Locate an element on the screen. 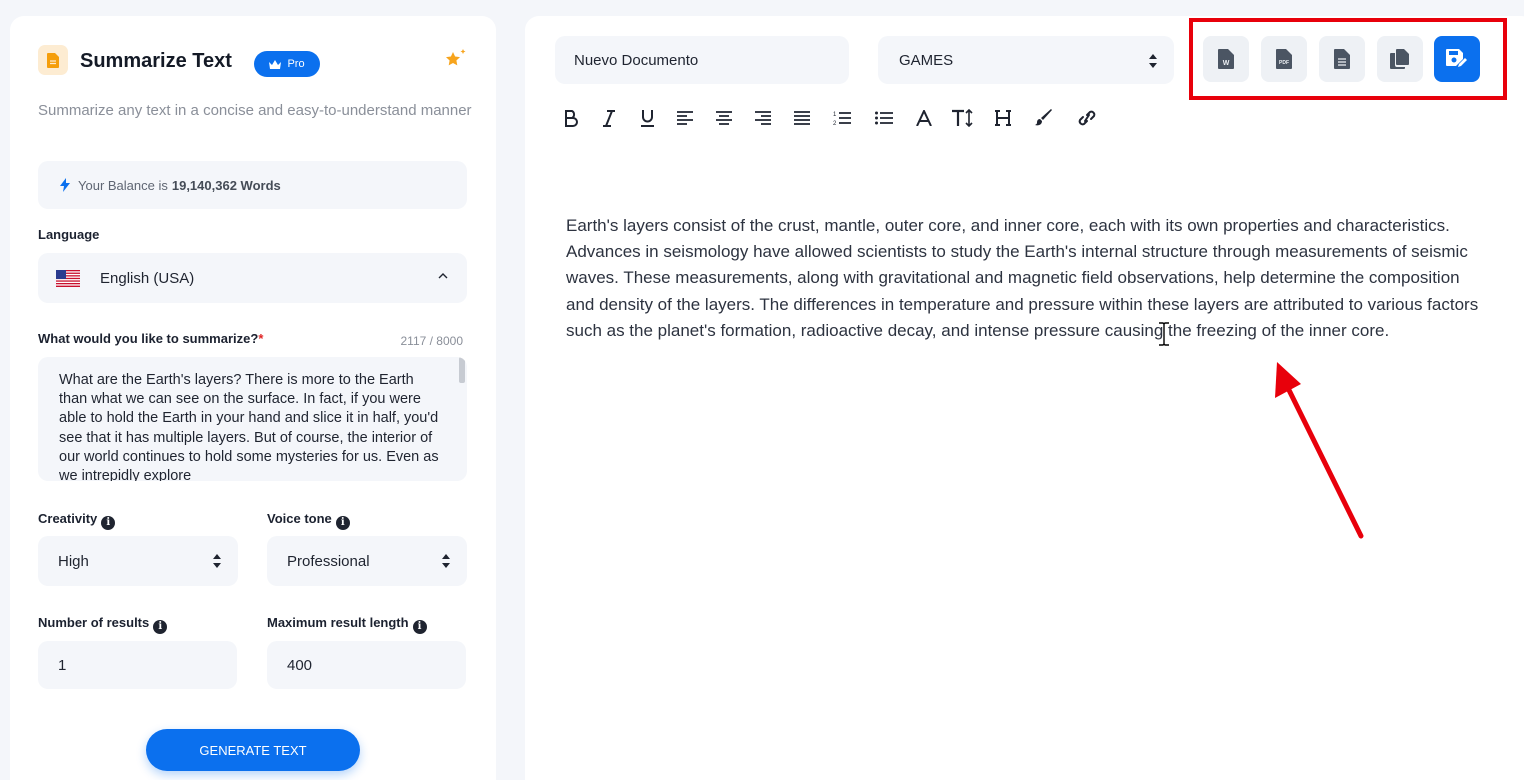 The width and height of the screenshot is (1524, 780). tool-title: Summarize Text is located at coordinates (156, 61).